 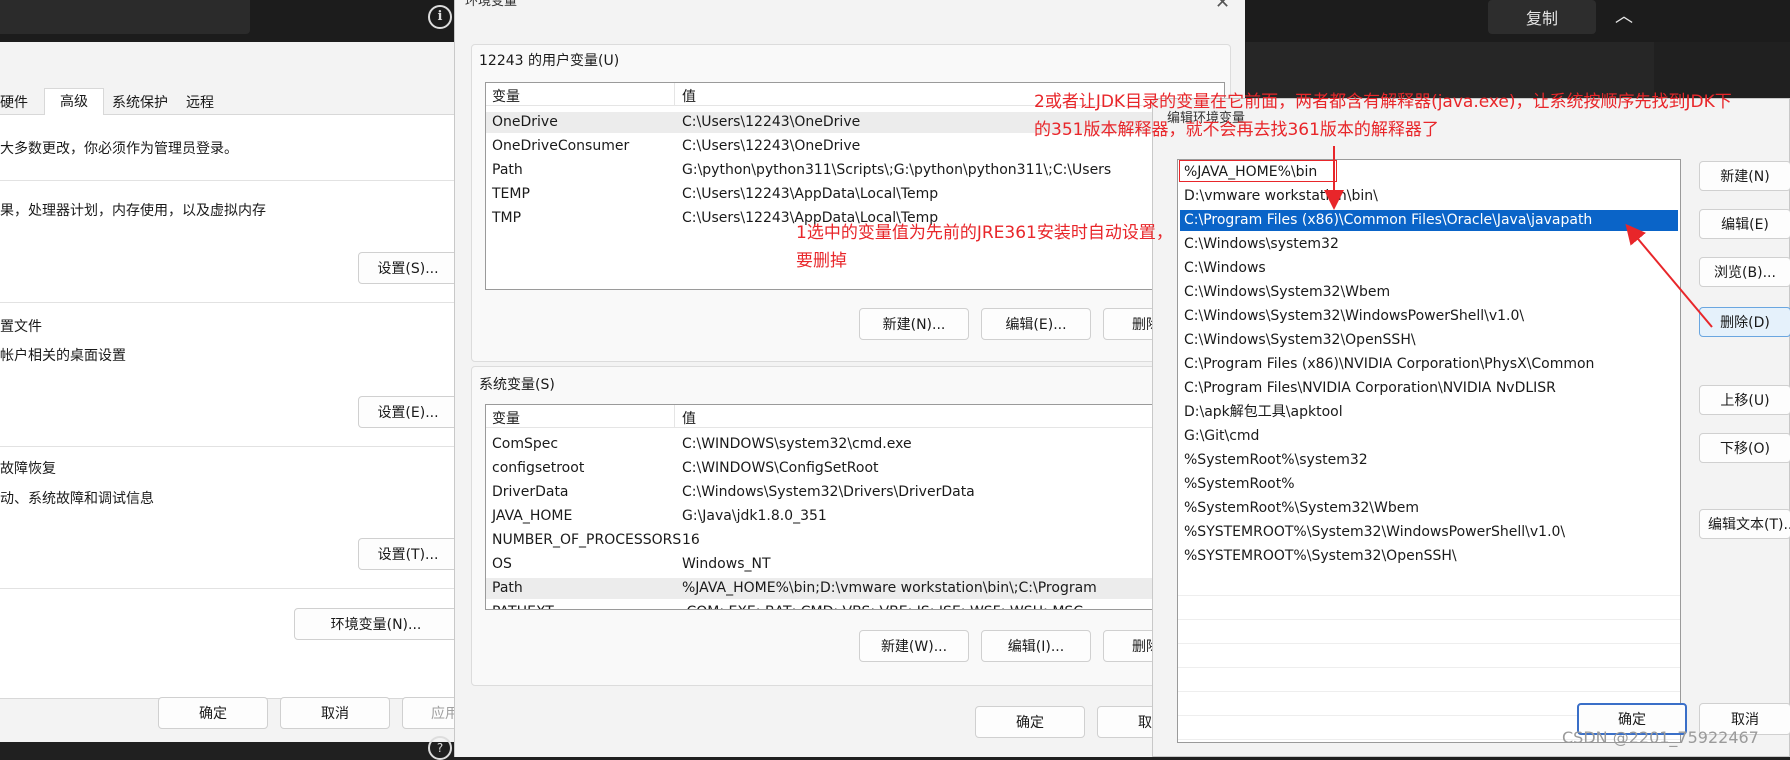 I want to click on arrow-to-selected-entry, so click(x=1669, y=275).